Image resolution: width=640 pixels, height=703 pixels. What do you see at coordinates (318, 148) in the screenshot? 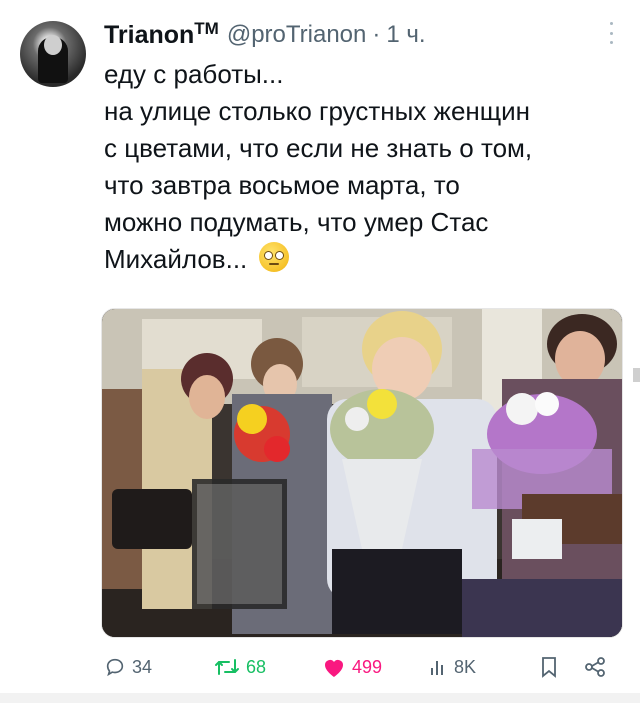
I see `tweet-line: с цветами, что если не знать о том,` at bounding box center [318, 148].